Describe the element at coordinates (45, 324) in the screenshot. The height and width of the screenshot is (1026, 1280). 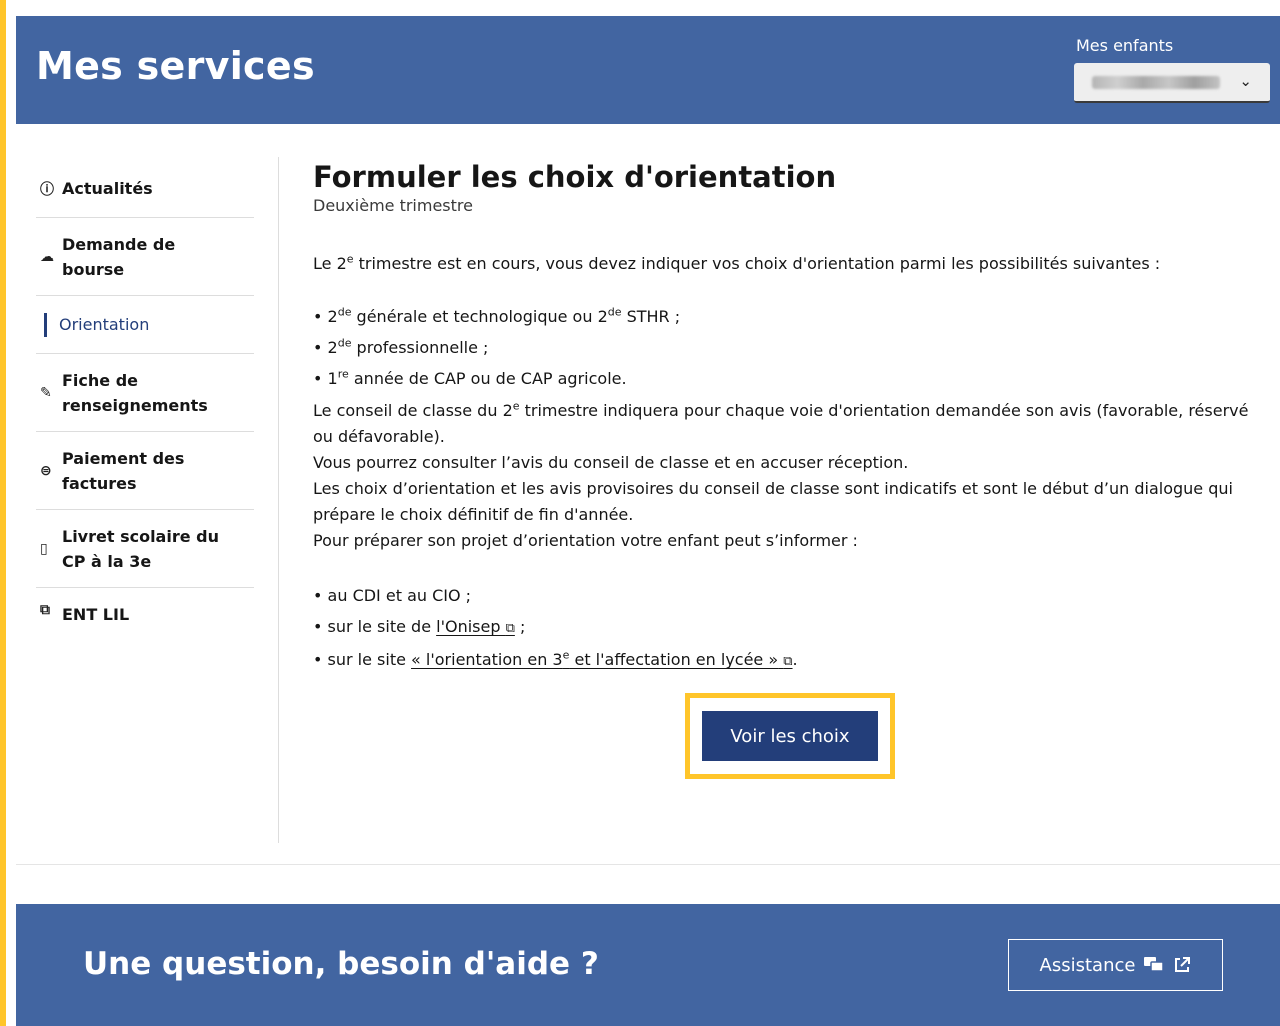
I see `active-indicator` at that location.